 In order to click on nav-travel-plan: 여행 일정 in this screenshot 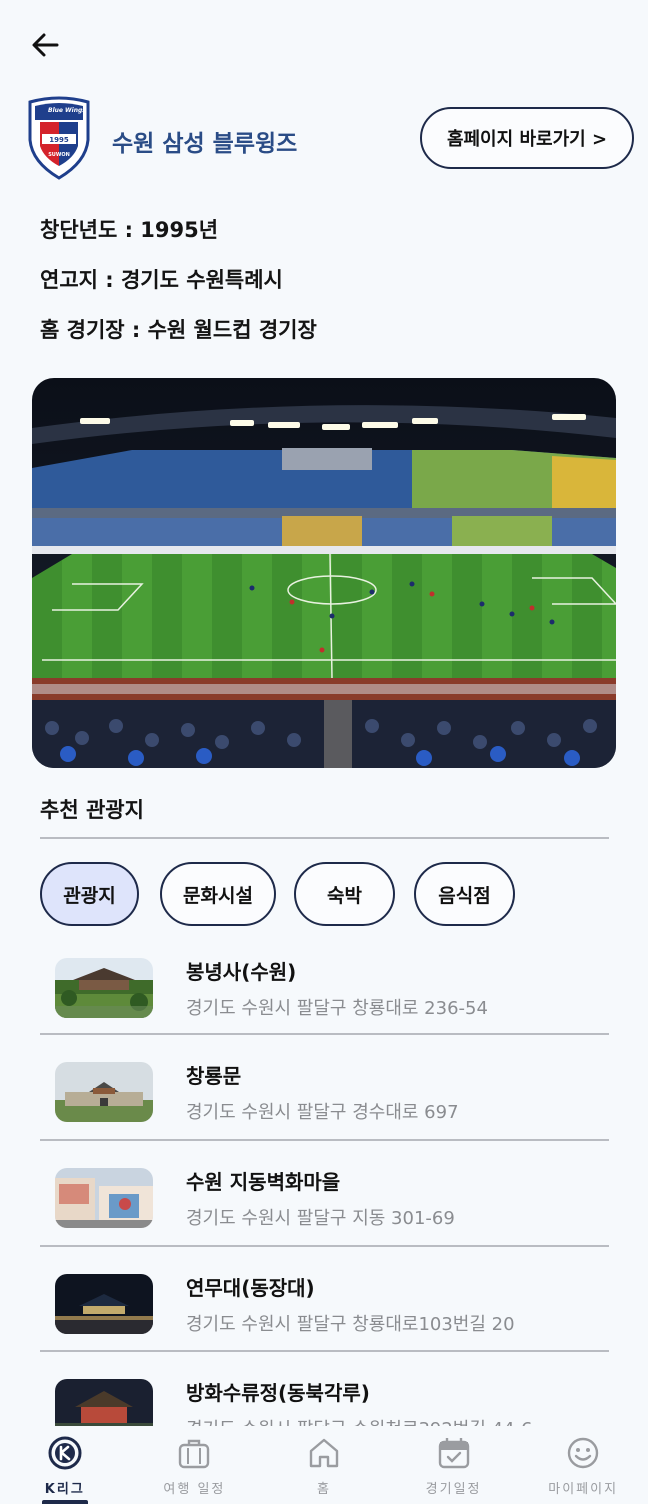, I will do `click(195, 1465)`.